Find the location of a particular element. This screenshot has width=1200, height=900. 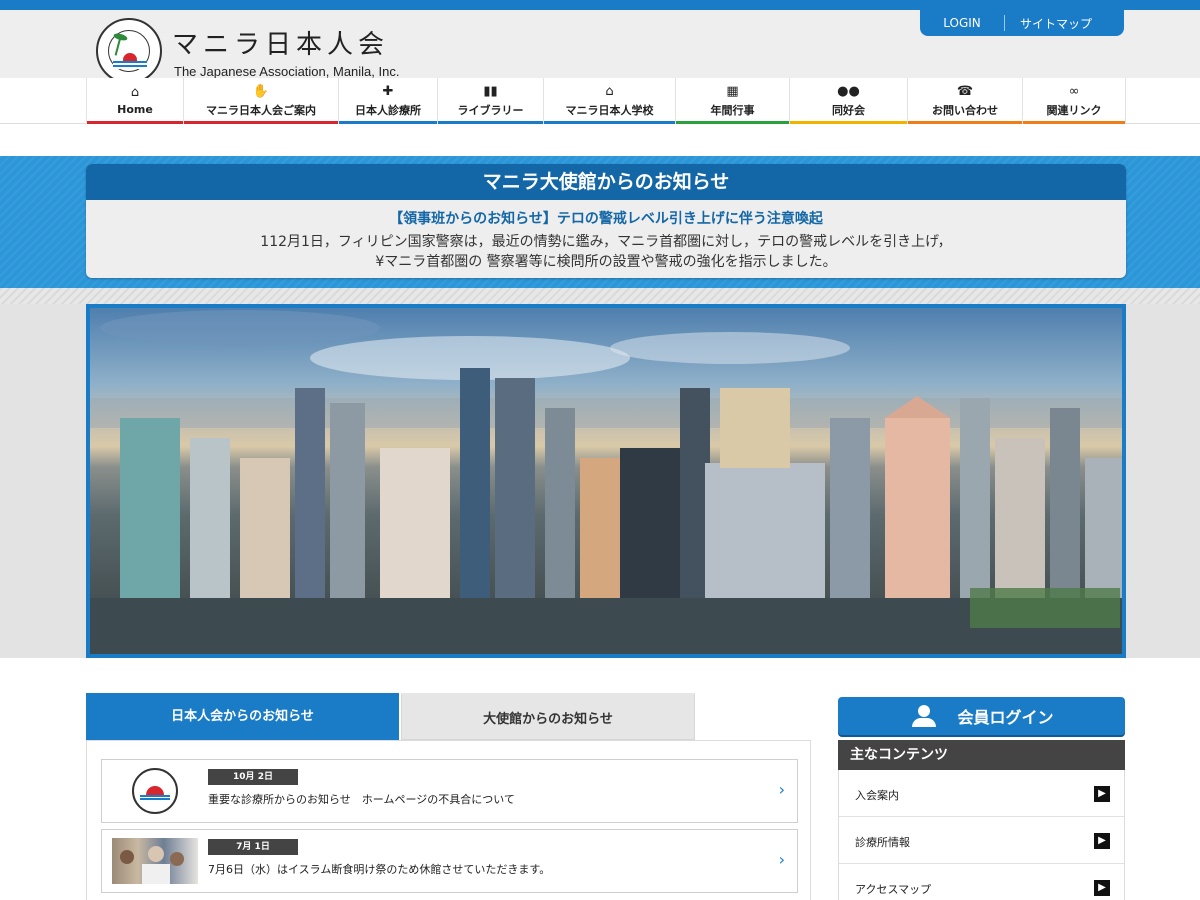

nav-label: 関連リンク is located at coordinates (1074, 110).